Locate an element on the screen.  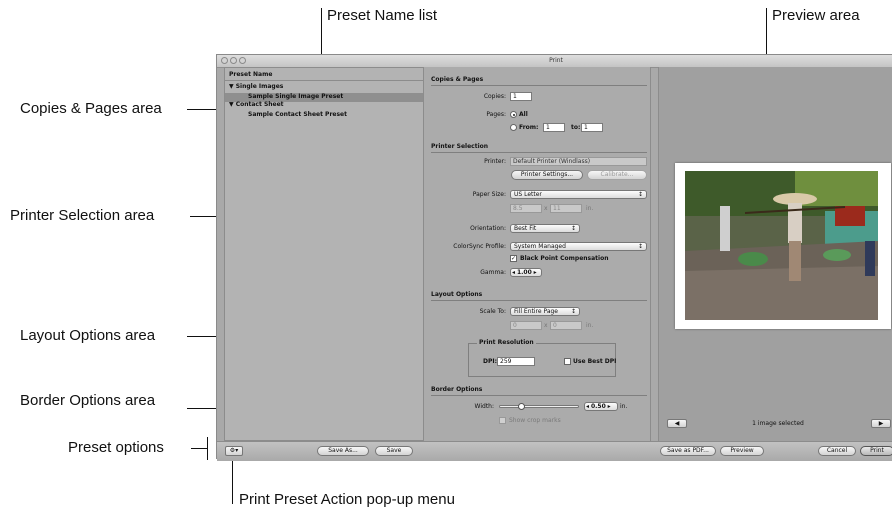
use-best-dpi-checkbox is located at coordinates (567, 361).